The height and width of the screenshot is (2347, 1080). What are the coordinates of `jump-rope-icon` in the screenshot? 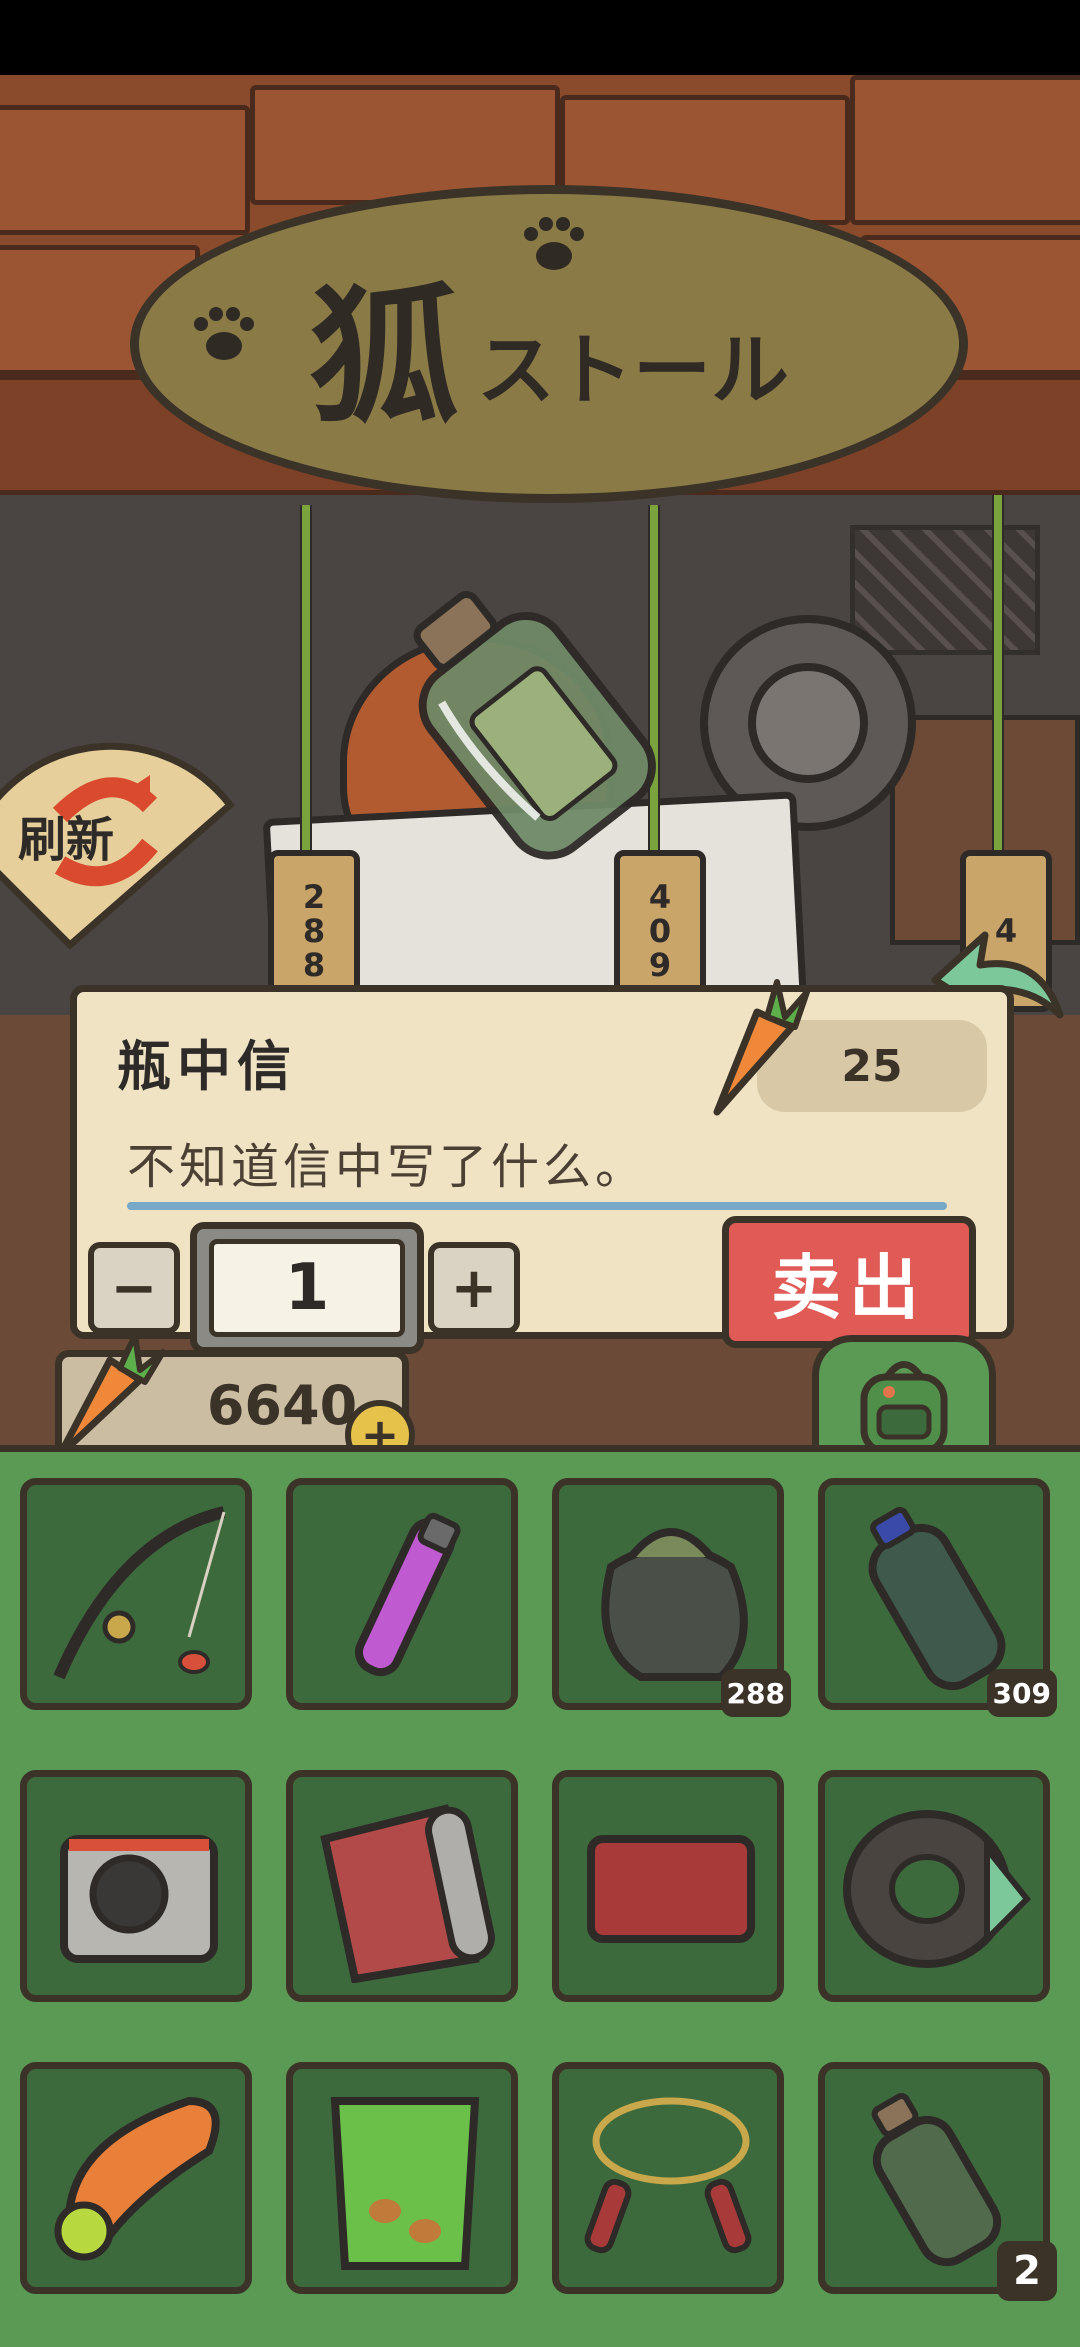 It's located at (668, 2175).